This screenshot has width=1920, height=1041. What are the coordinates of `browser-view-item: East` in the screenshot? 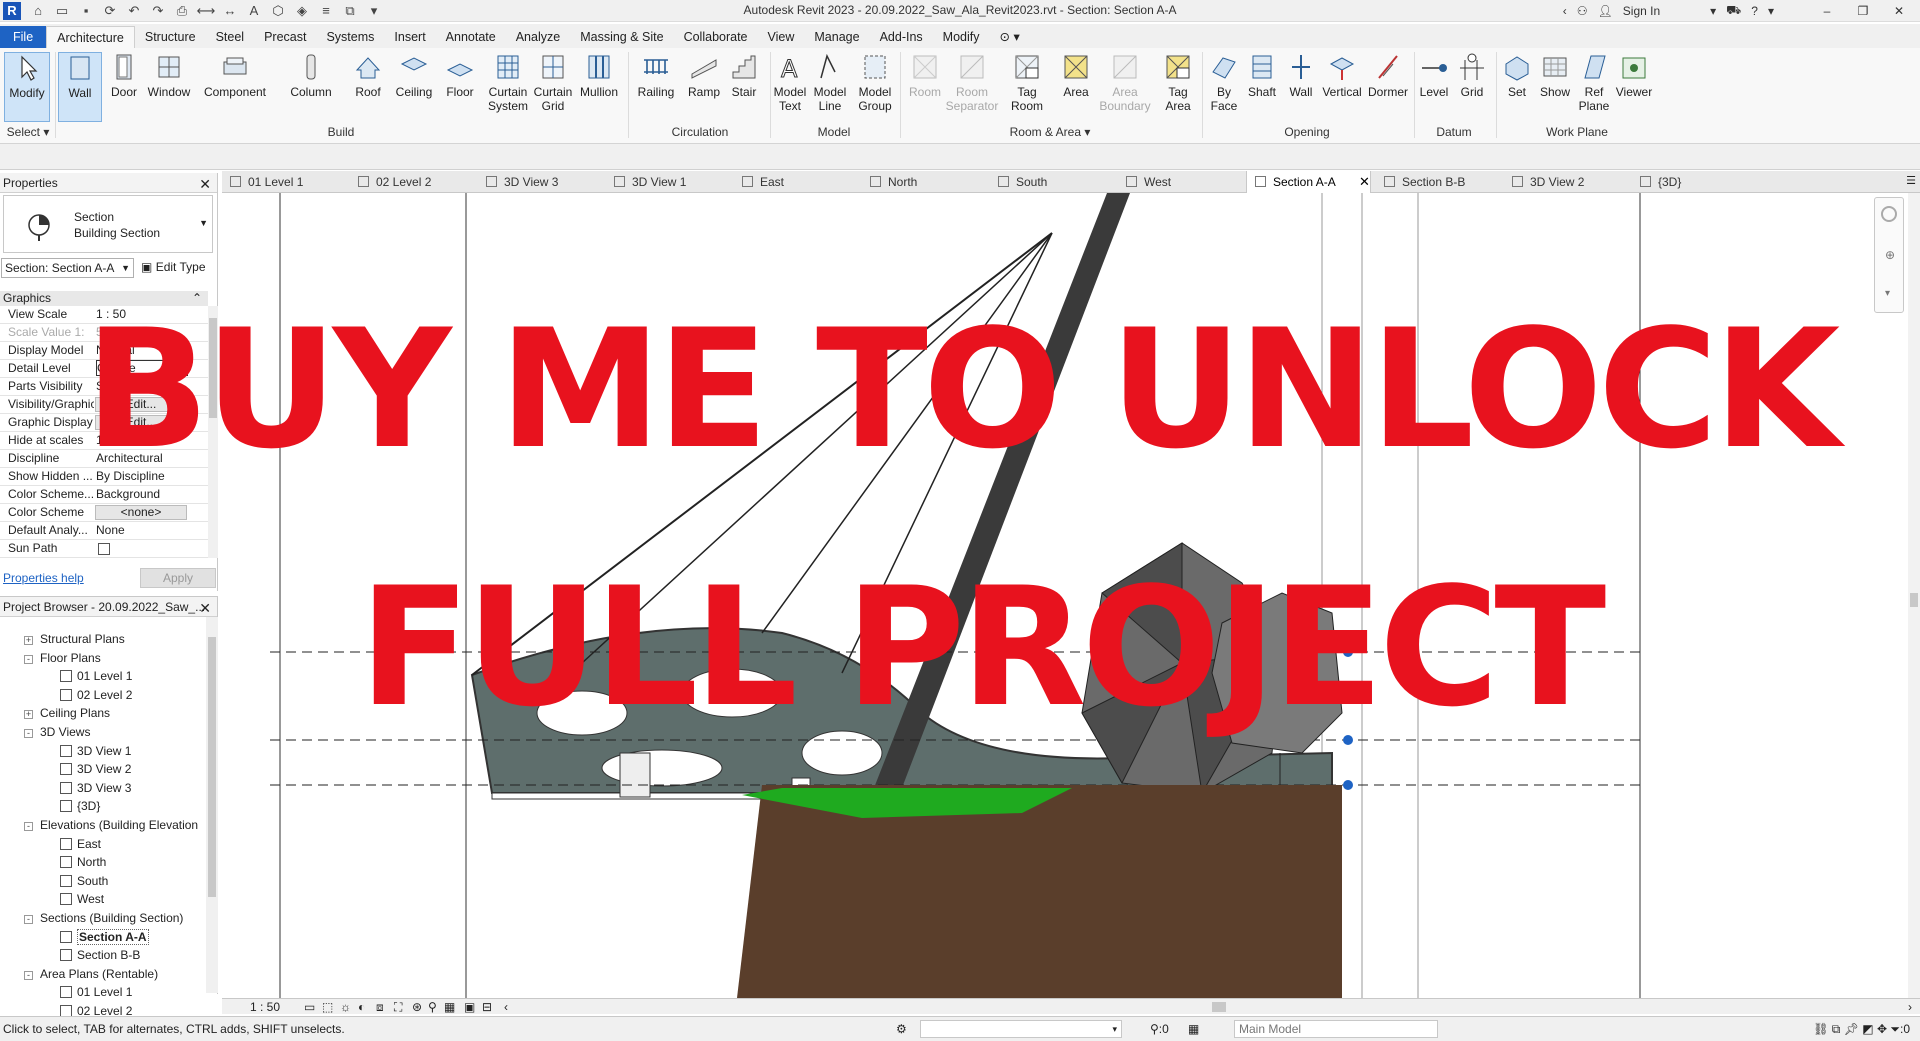 It's located at (80, 844).